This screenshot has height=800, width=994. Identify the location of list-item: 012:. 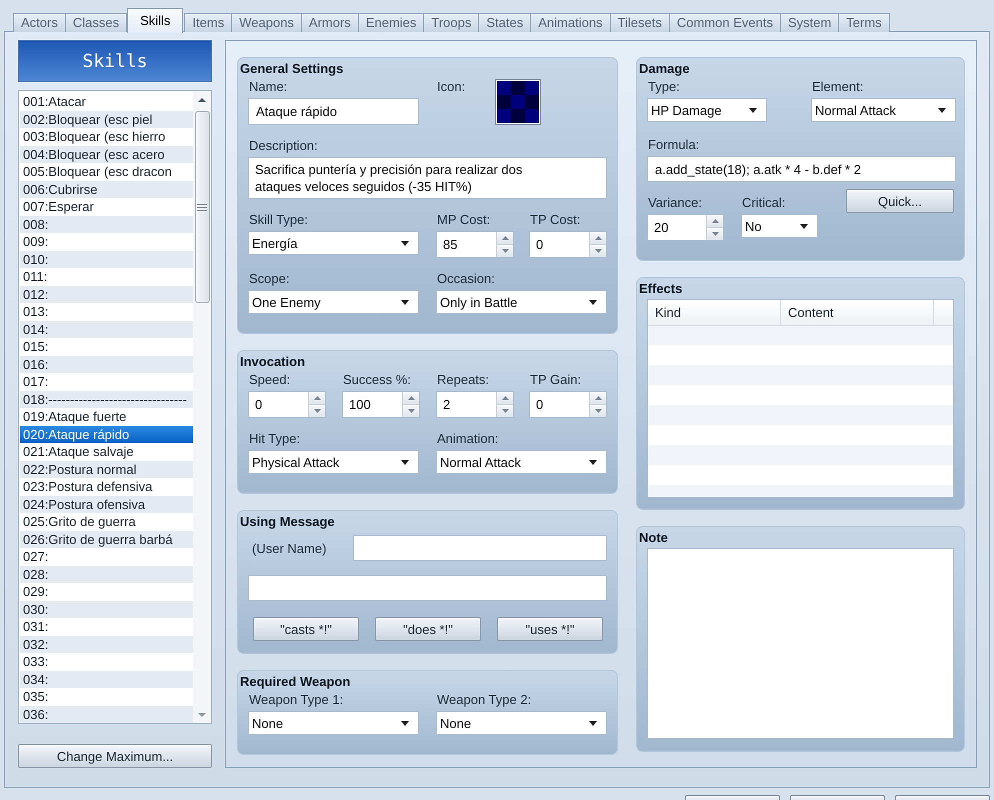
(106, 294).